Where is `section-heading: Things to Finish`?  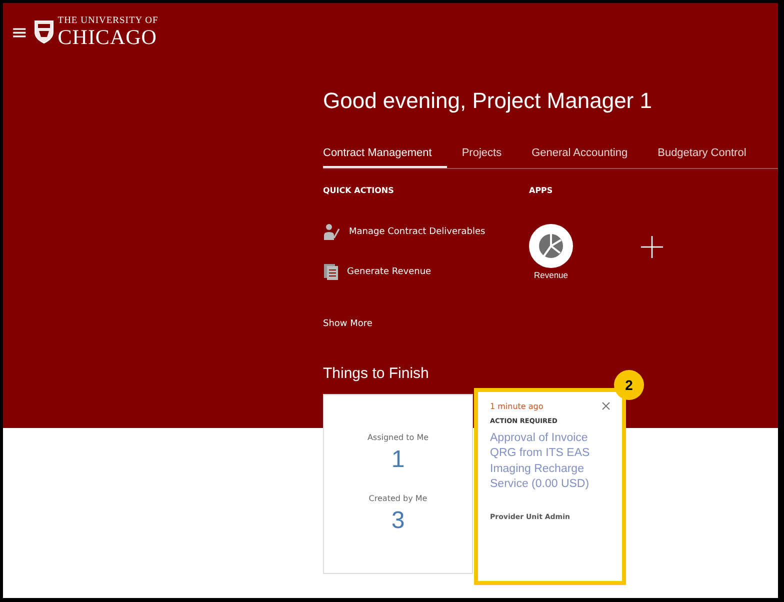 section-heading: Things to Finish is located at coordinates (376, 373).